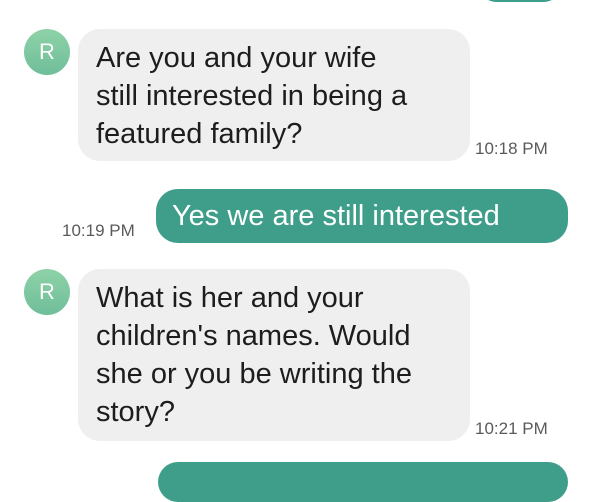  What do you see at coordinates (199, 134) in the screenshot?
I see `message-text-line: featured family?` at bounding box center [199, 134].